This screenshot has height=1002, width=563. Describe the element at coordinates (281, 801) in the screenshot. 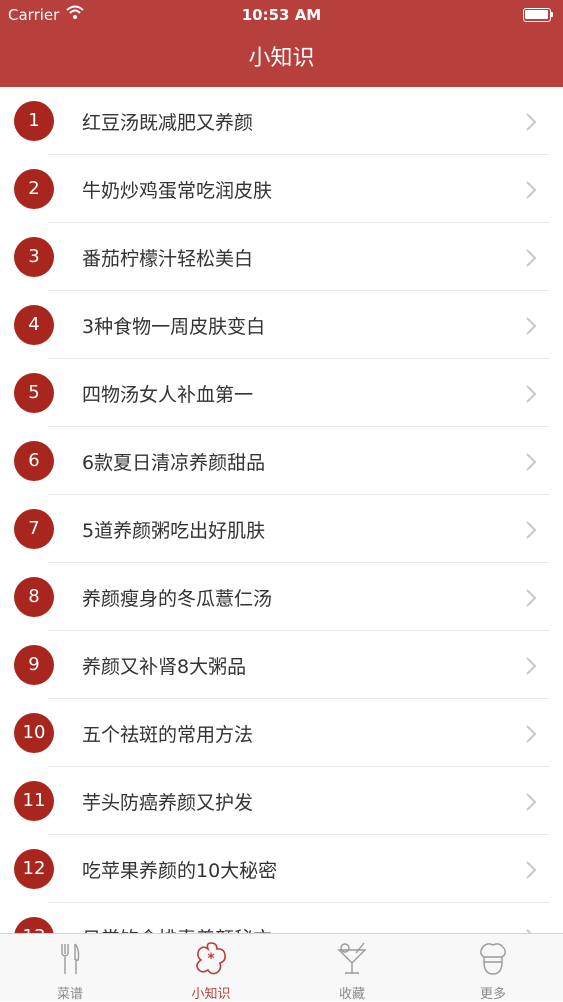

I see `list-item: 11 芋头防癌养颜又护发` at that location.